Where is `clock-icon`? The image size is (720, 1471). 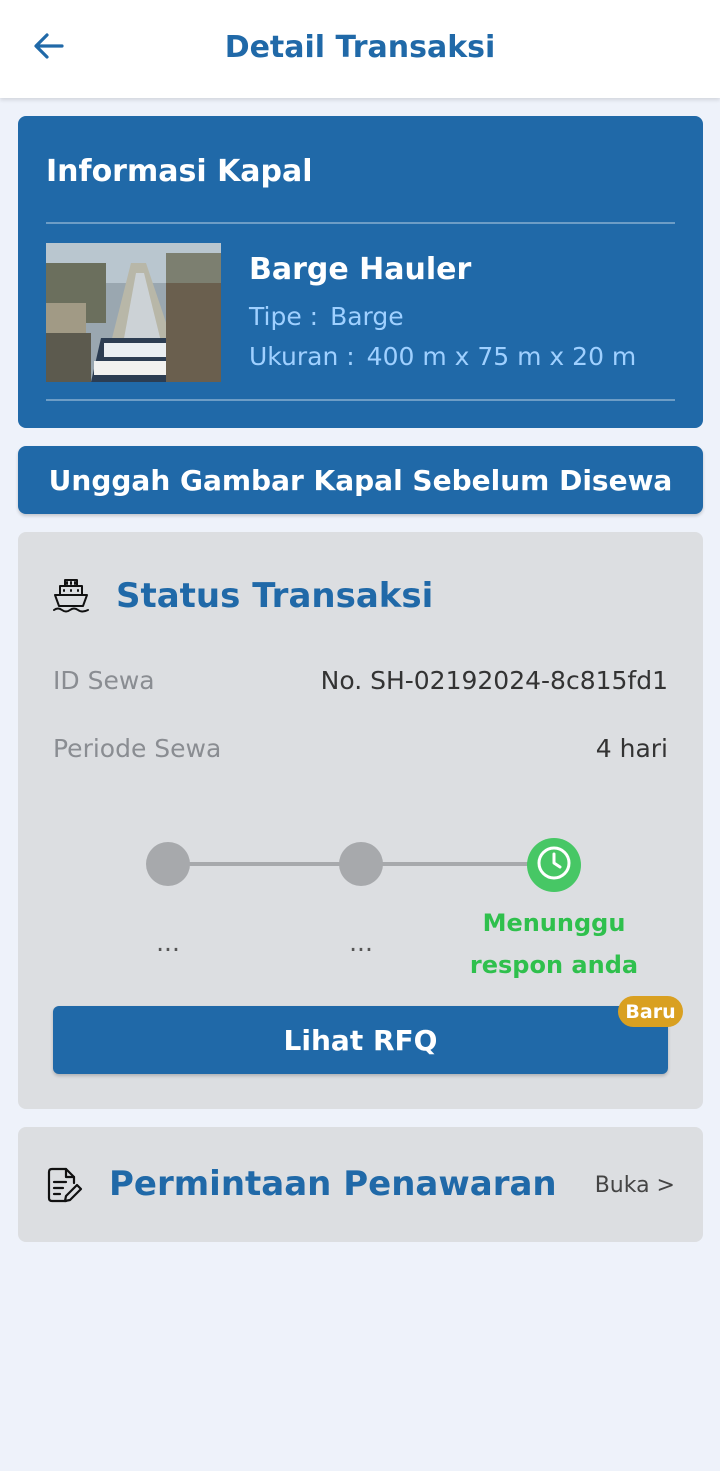
clock-icon is located at coordinates (554, 865).